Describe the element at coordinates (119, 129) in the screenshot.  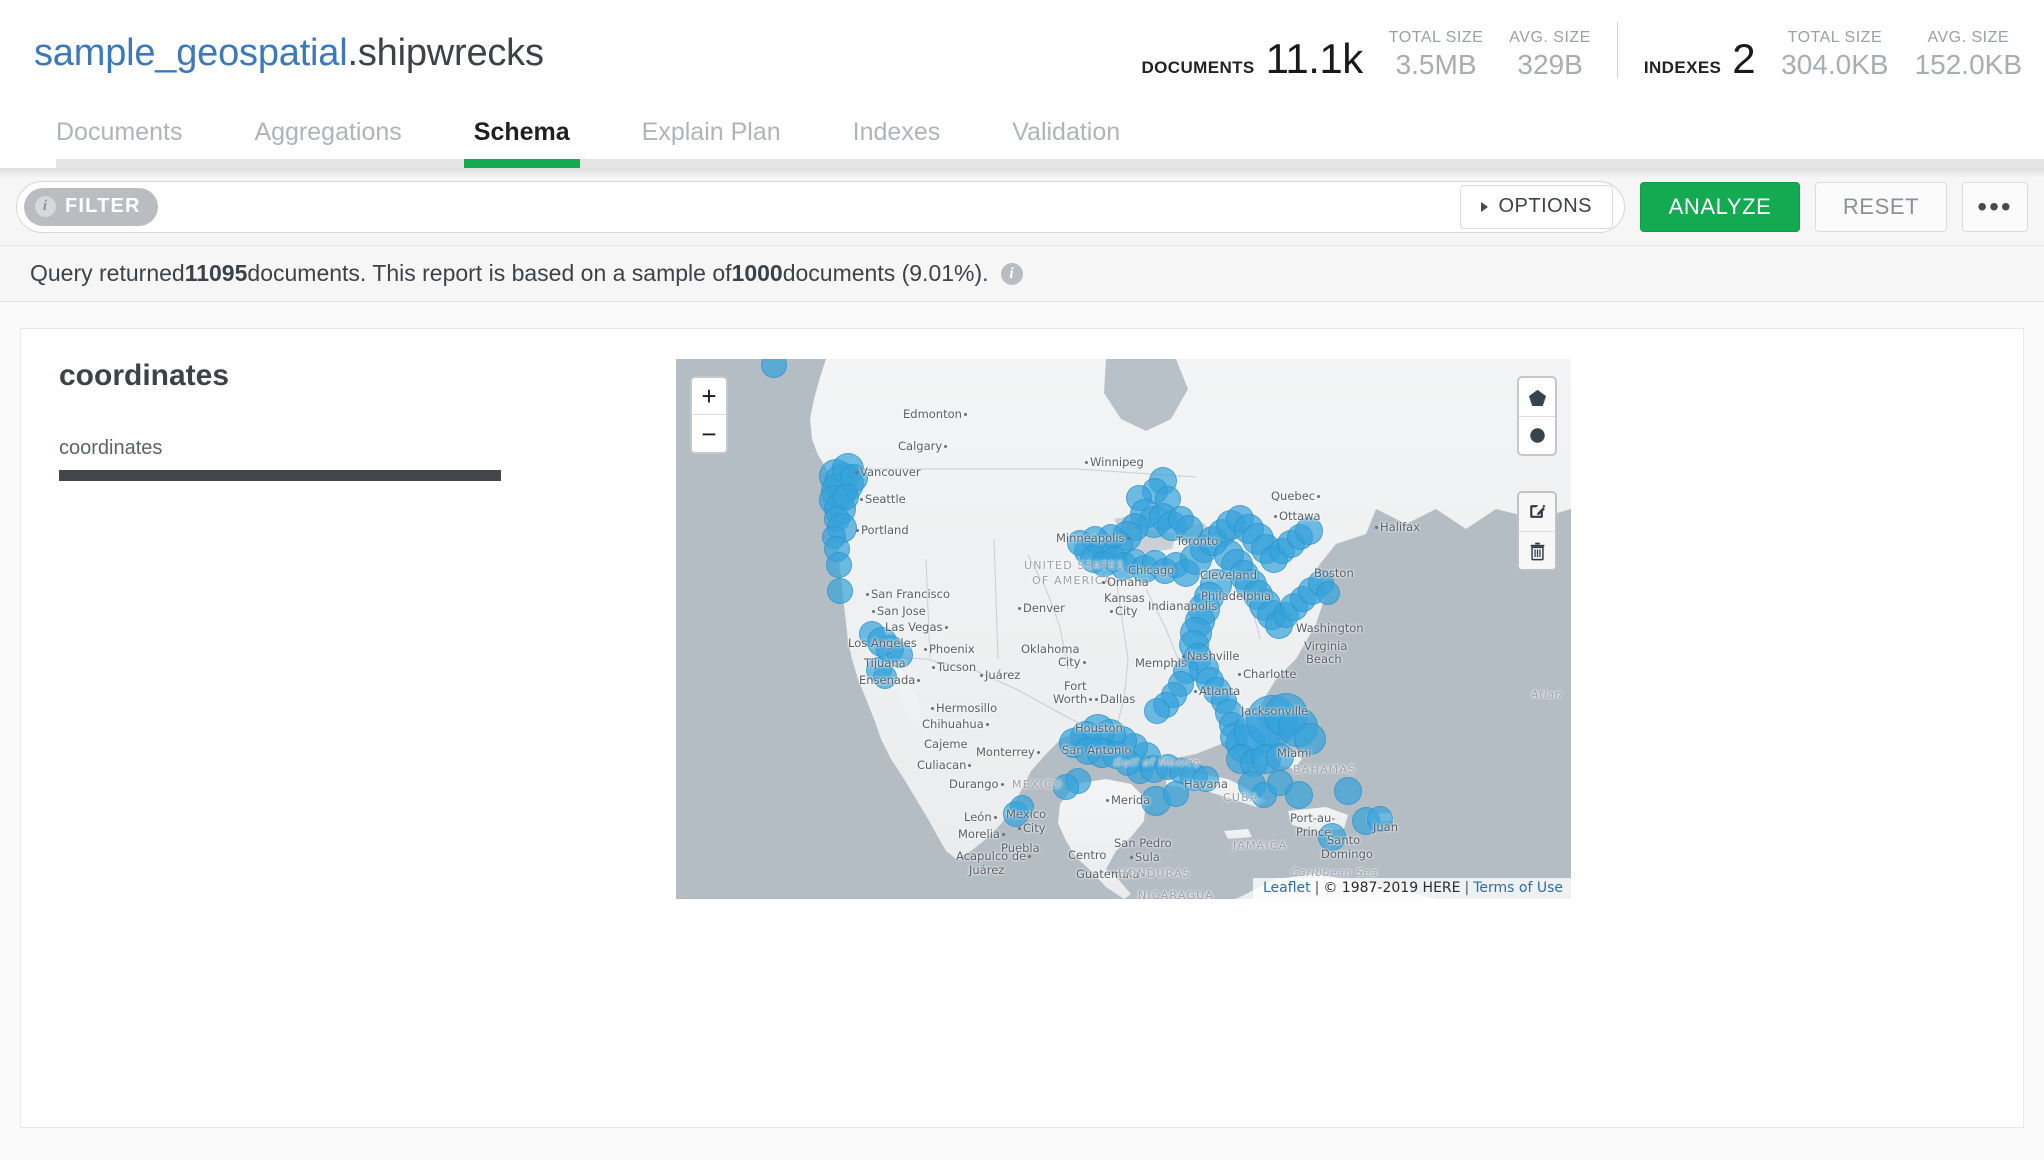
I see `tab-documents: Documents` at that location.